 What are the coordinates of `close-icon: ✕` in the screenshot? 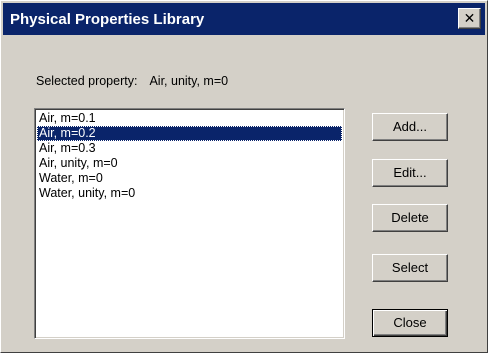 It's located at (469, 18).